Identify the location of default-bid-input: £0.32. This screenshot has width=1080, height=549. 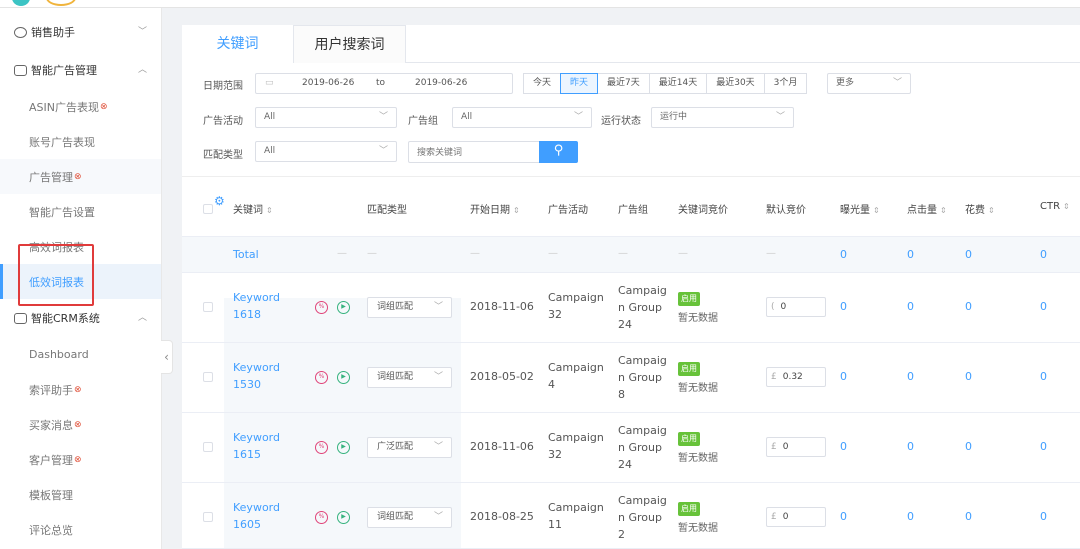
(796, 377).